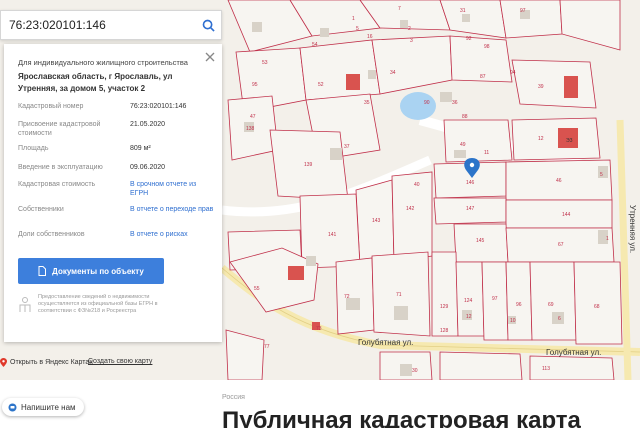  Describe the element at coordinates (370, 37) in the screenshot. I see `parcel-number-label: 16` at that location.